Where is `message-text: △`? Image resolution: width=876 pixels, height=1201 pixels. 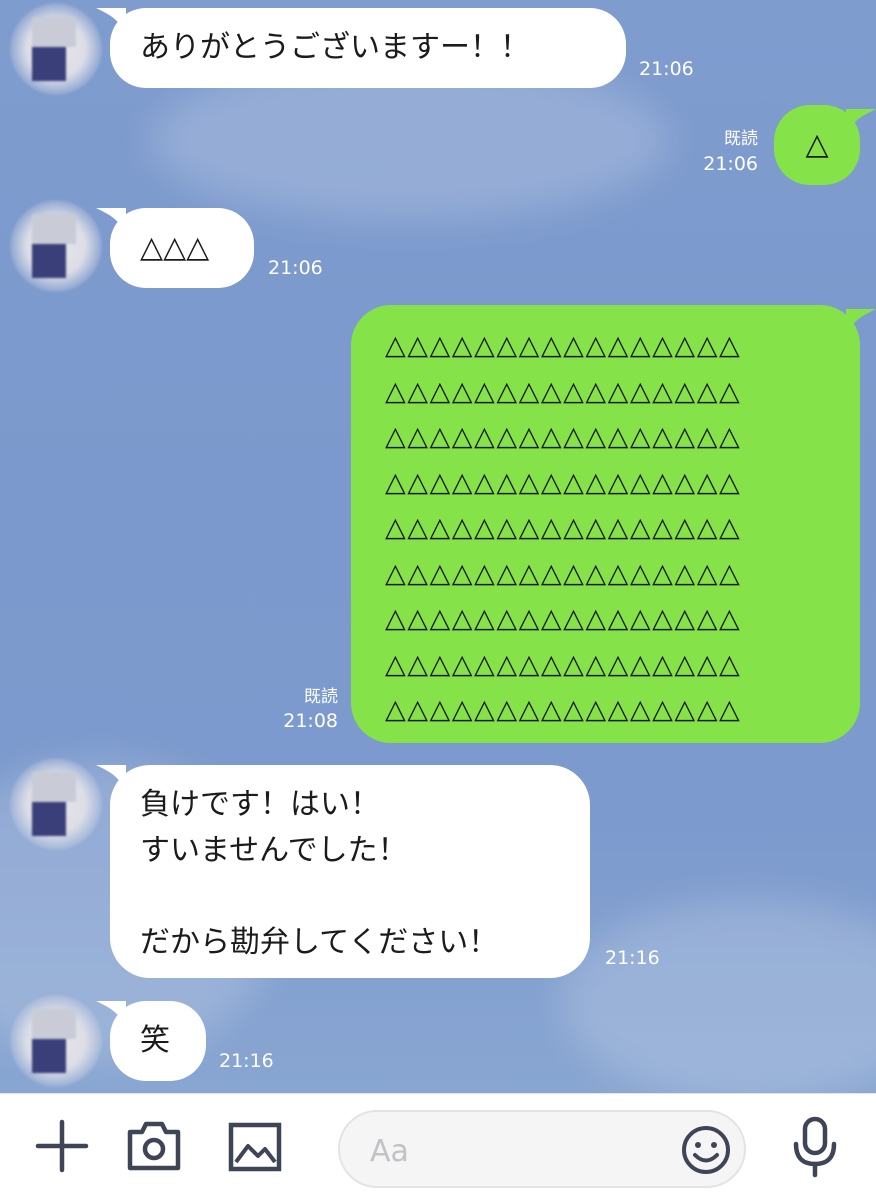 message-text: △ is located at coordinates (817, 144).